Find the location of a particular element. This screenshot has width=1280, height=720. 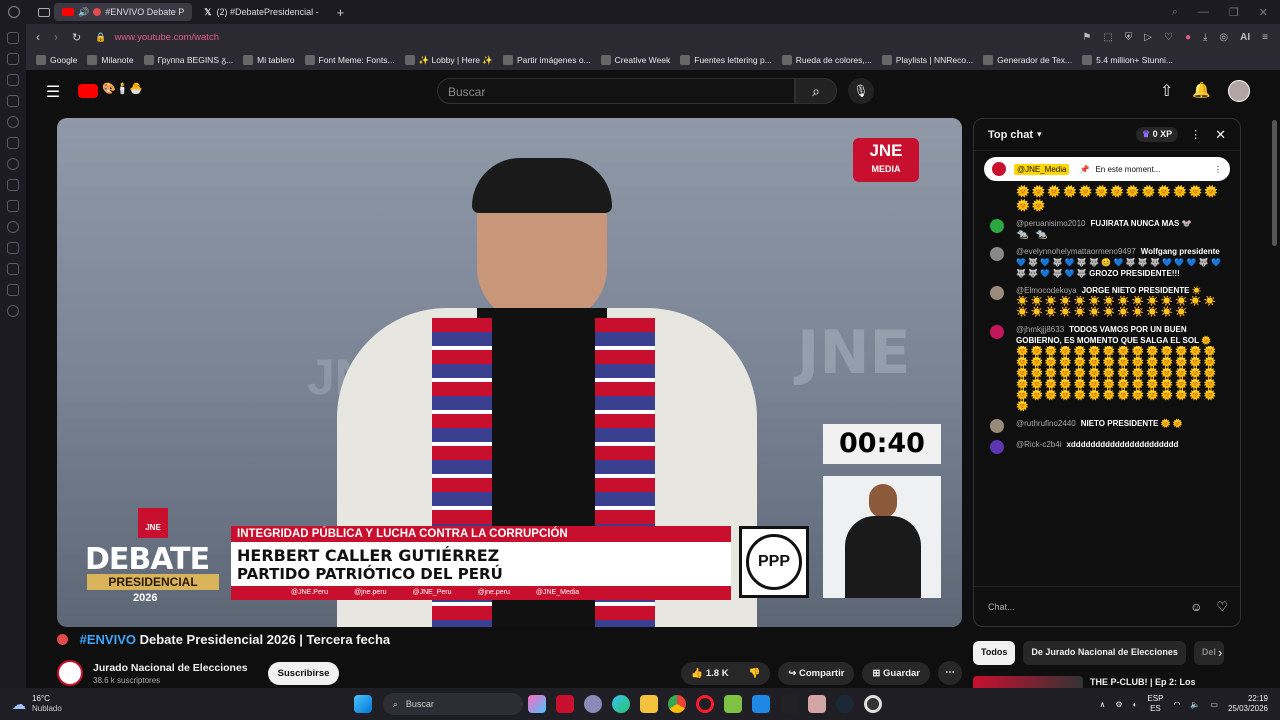

chevron-right-icon: › is located at coordinates (1220, 652).